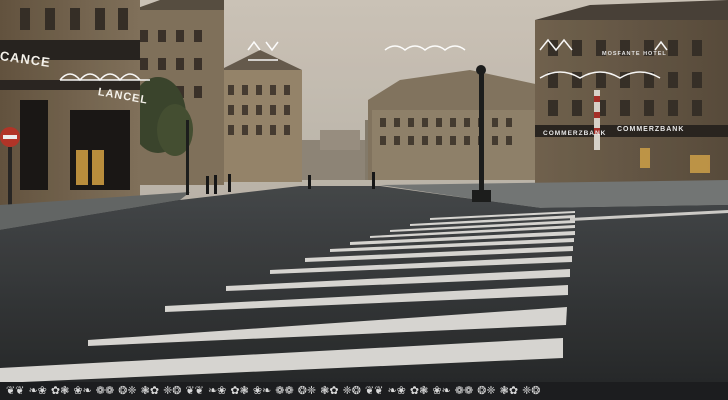 This screenshot has width=728, height=400. I want to click on bank-sign-2: COMMERZBANK, so click(651, 129).